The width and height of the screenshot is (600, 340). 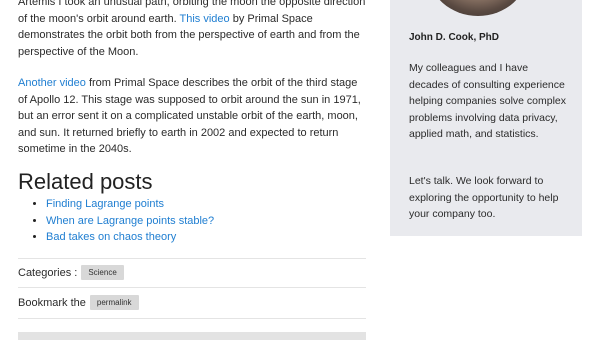 I want to click on permalink-tag: permalink, so click(x=114, y=302).